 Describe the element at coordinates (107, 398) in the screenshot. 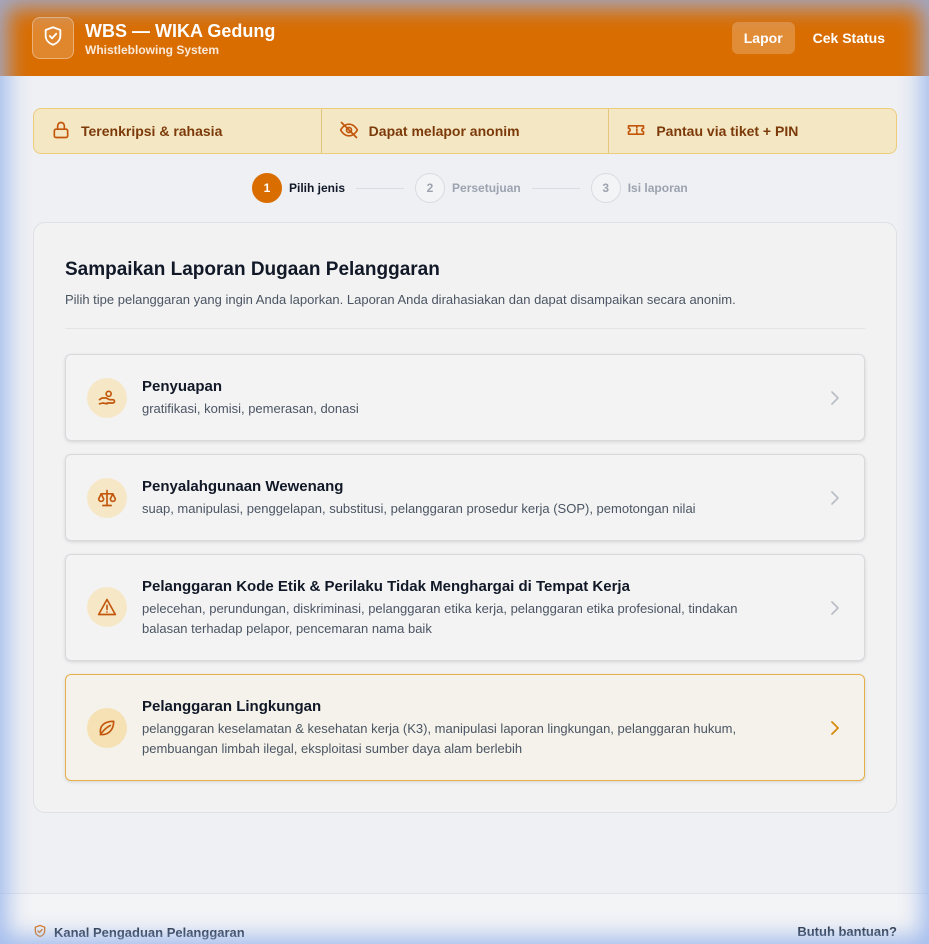

I see `hand-coins-icon` at that location.